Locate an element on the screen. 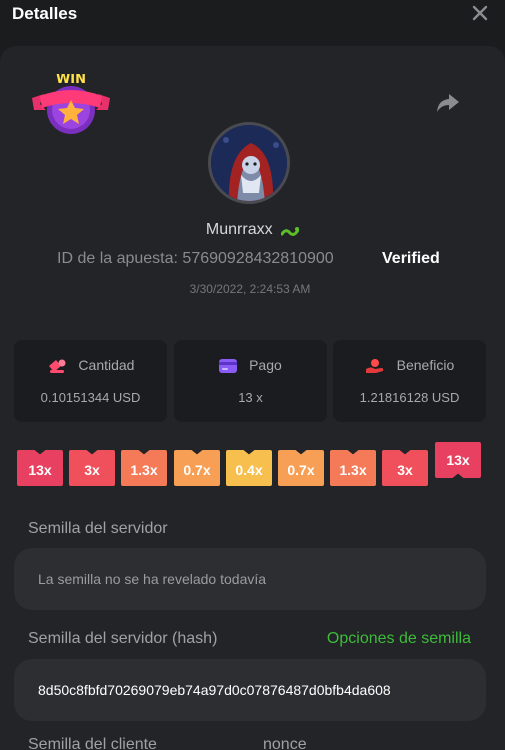 Image resolution: width=505 pixels, height=750 pixels. verified-link: Verified is located at coordinates (411, 259).